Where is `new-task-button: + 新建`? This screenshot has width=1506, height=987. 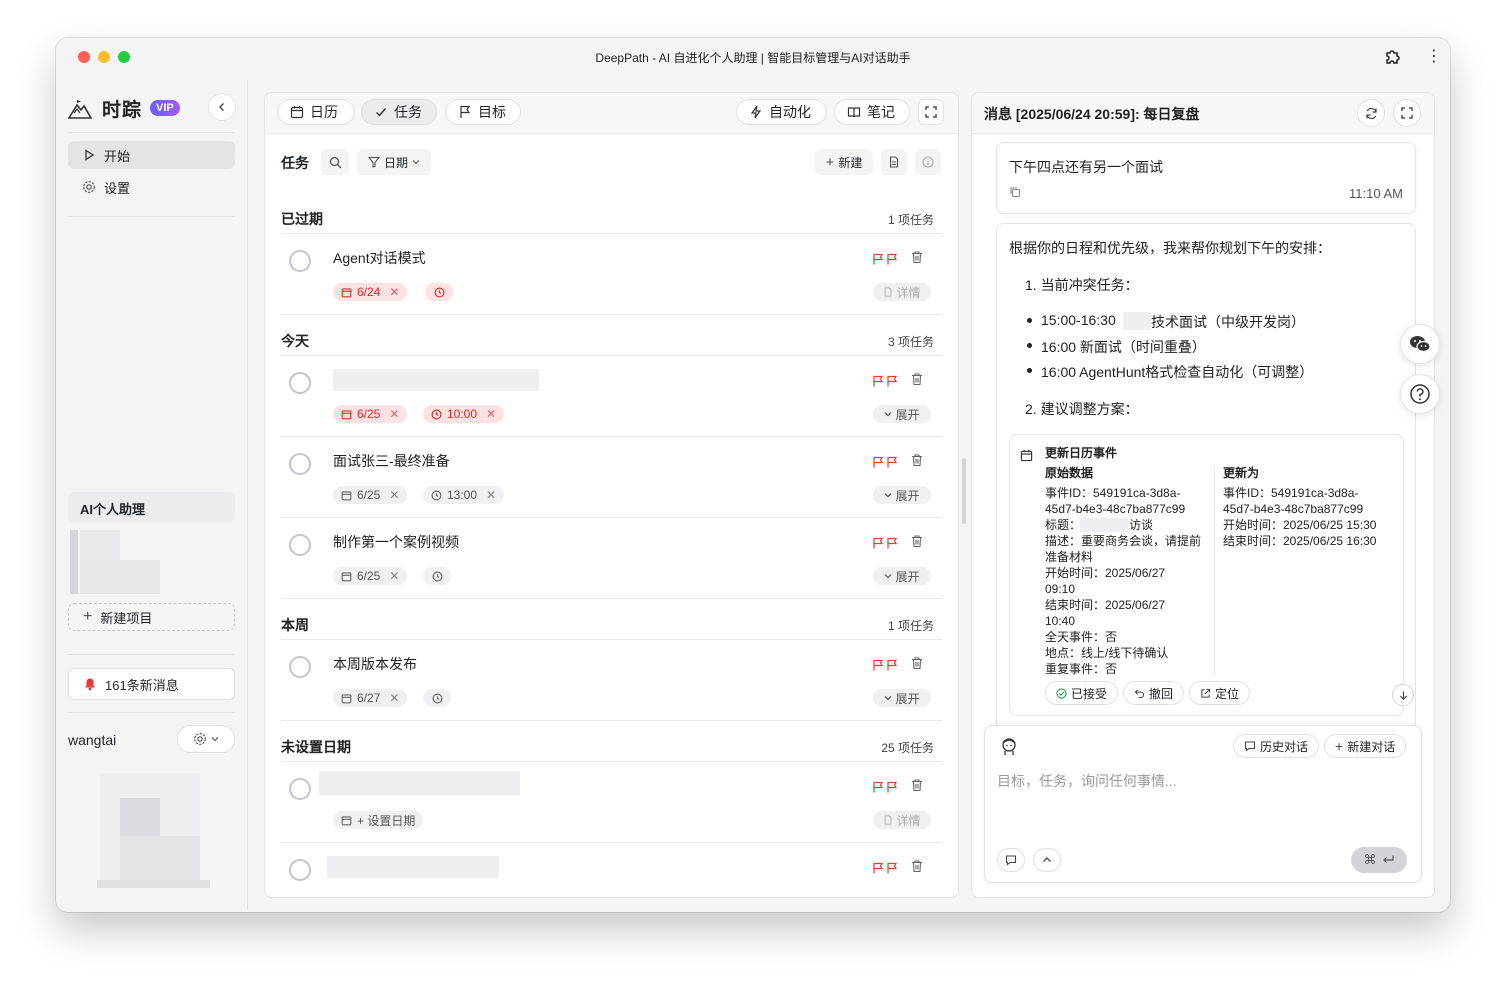
new-task-button: + 新建 is located at coordinates (844, 162).